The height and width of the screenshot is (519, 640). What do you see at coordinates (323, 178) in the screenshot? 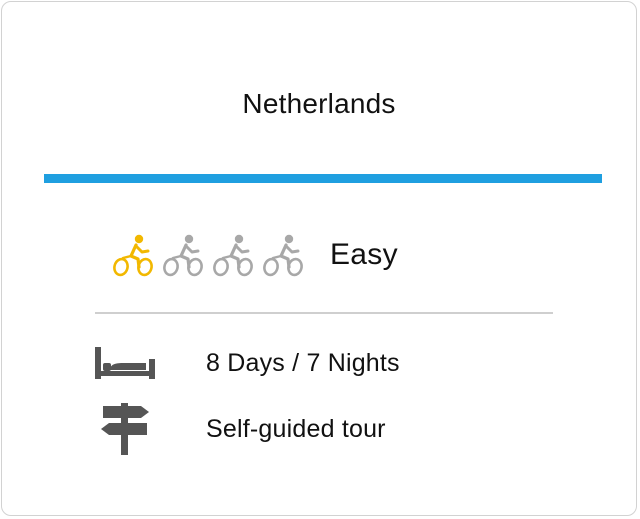
I see `title-underline` at bounding box center [323, 178].